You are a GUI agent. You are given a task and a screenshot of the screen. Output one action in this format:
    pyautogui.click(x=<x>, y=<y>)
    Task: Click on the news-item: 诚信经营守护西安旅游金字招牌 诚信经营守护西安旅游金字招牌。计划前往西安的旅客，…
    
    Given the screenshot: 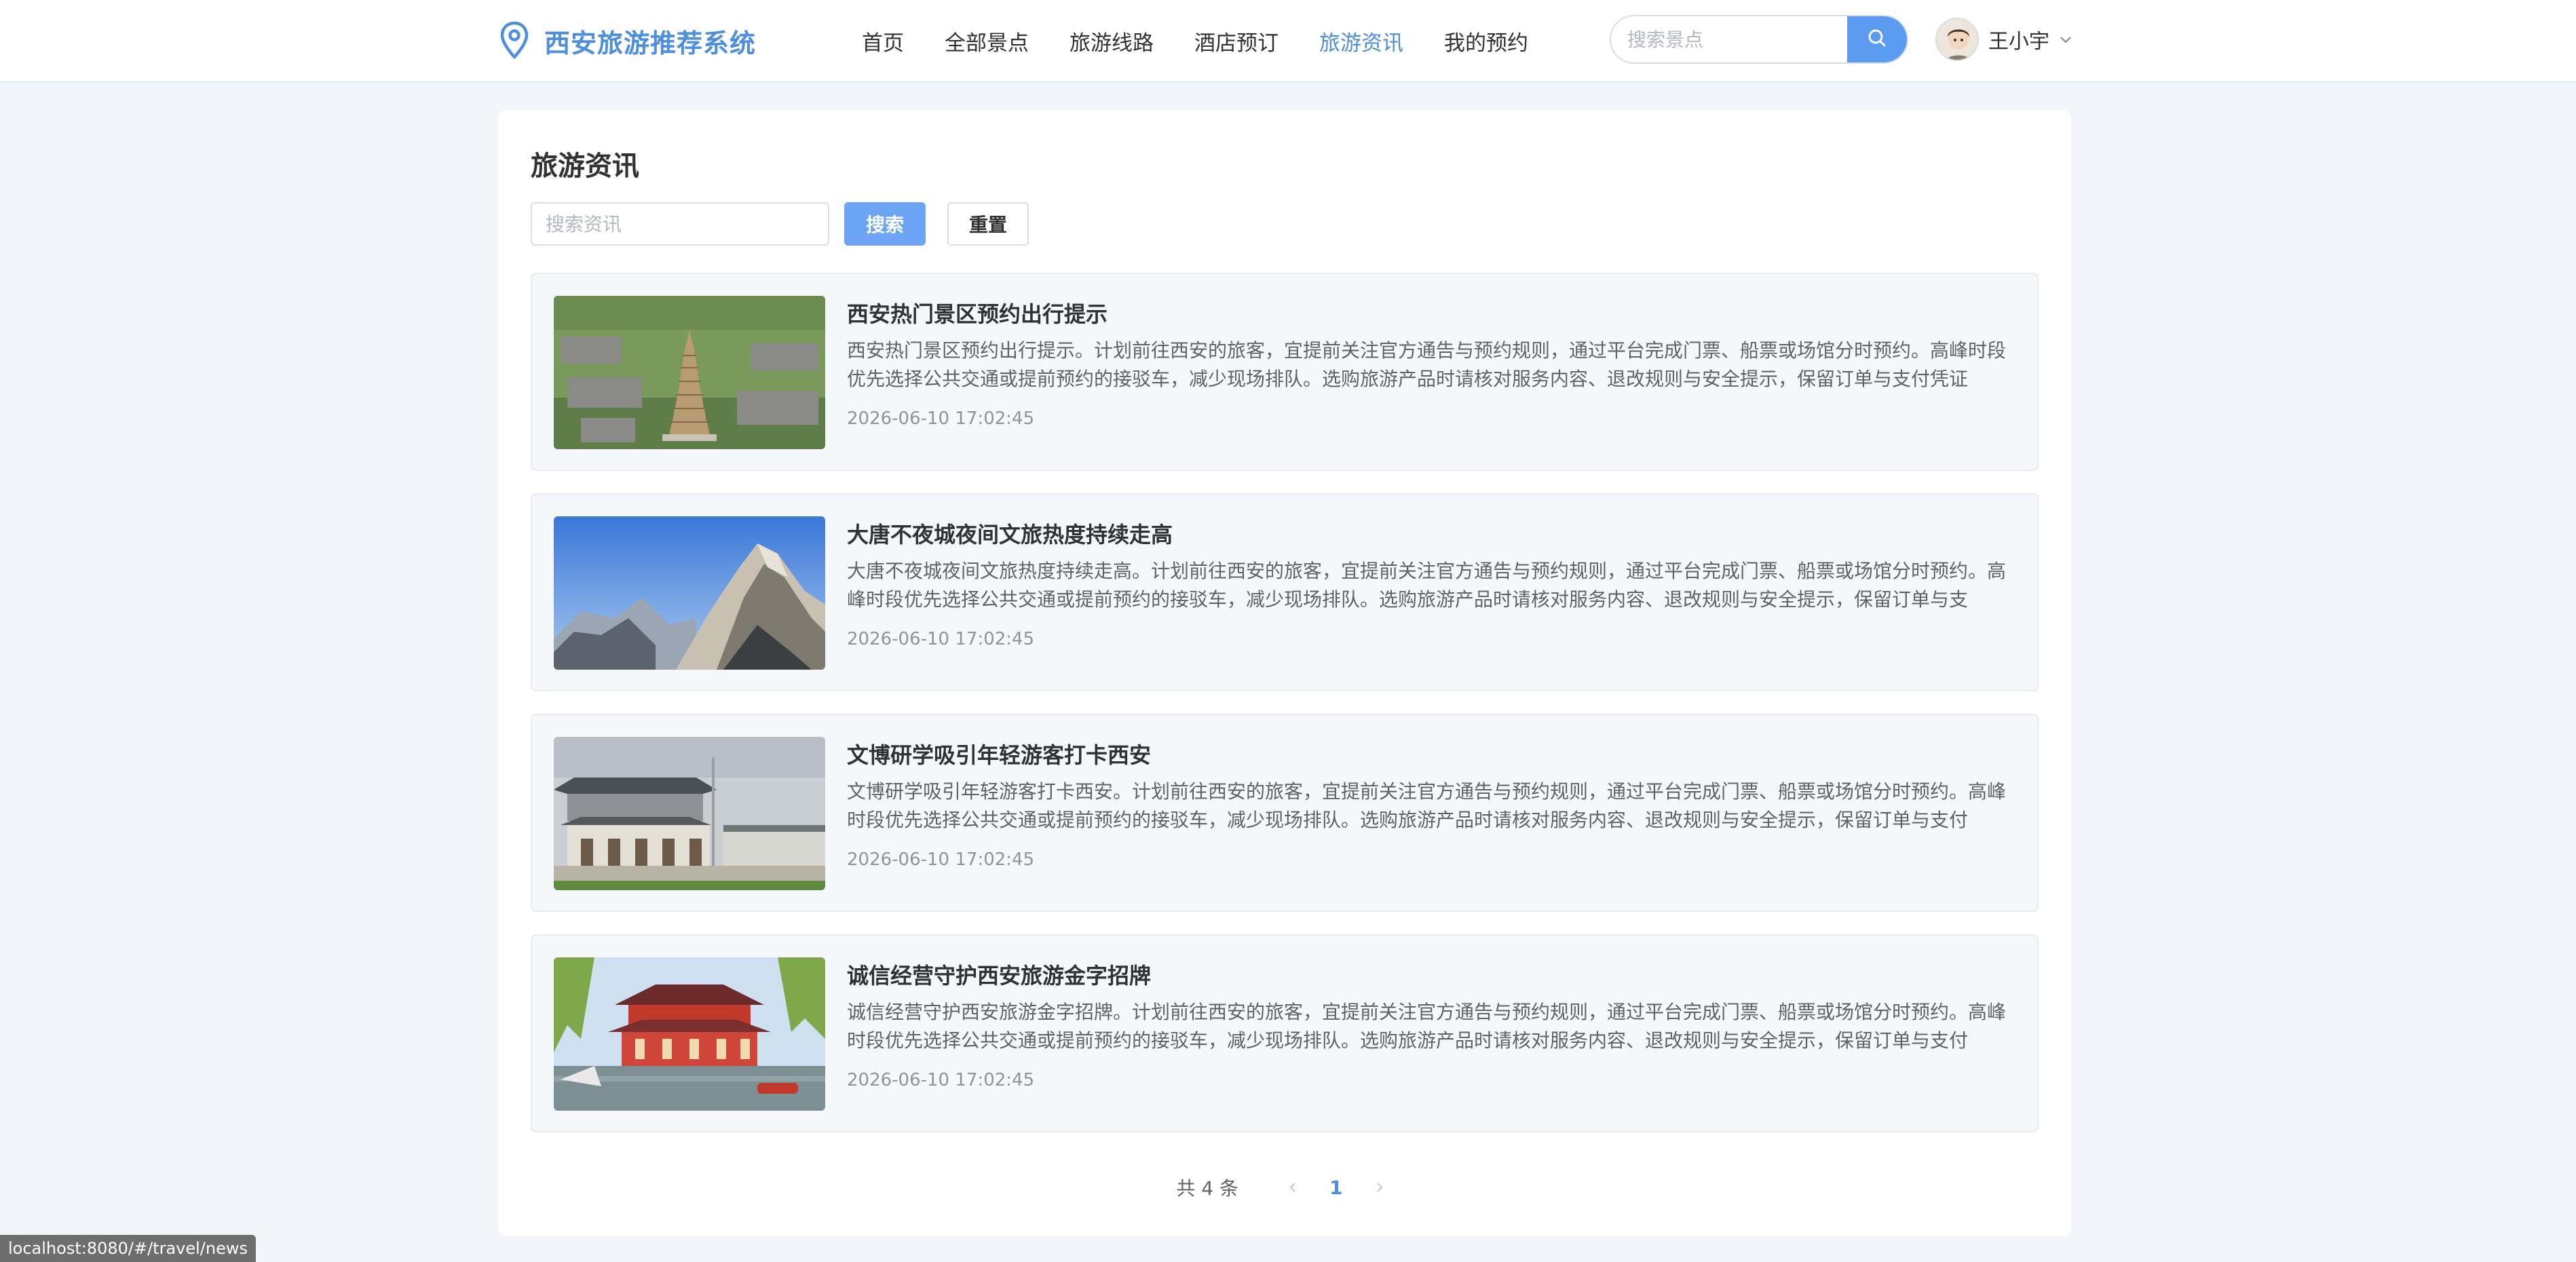 What is the action you would take?
    pyautogui.click(x=1285, y=1033)
    